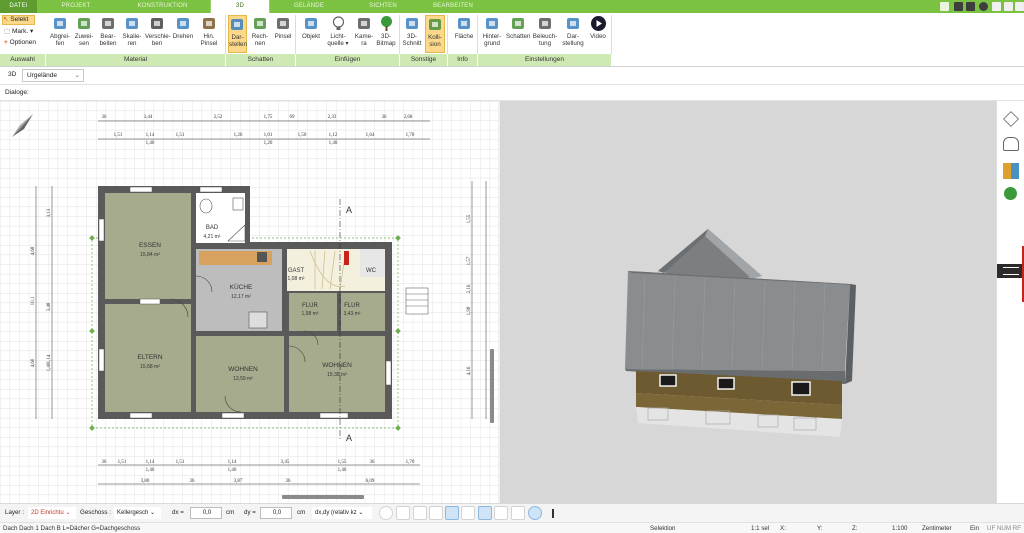 The height and width of the screenshot is (533, 1024). What do you see at coordinates (240, 6) in the screenshot?
I see `tab-3d: 3D` at bounding box center [240, 6].